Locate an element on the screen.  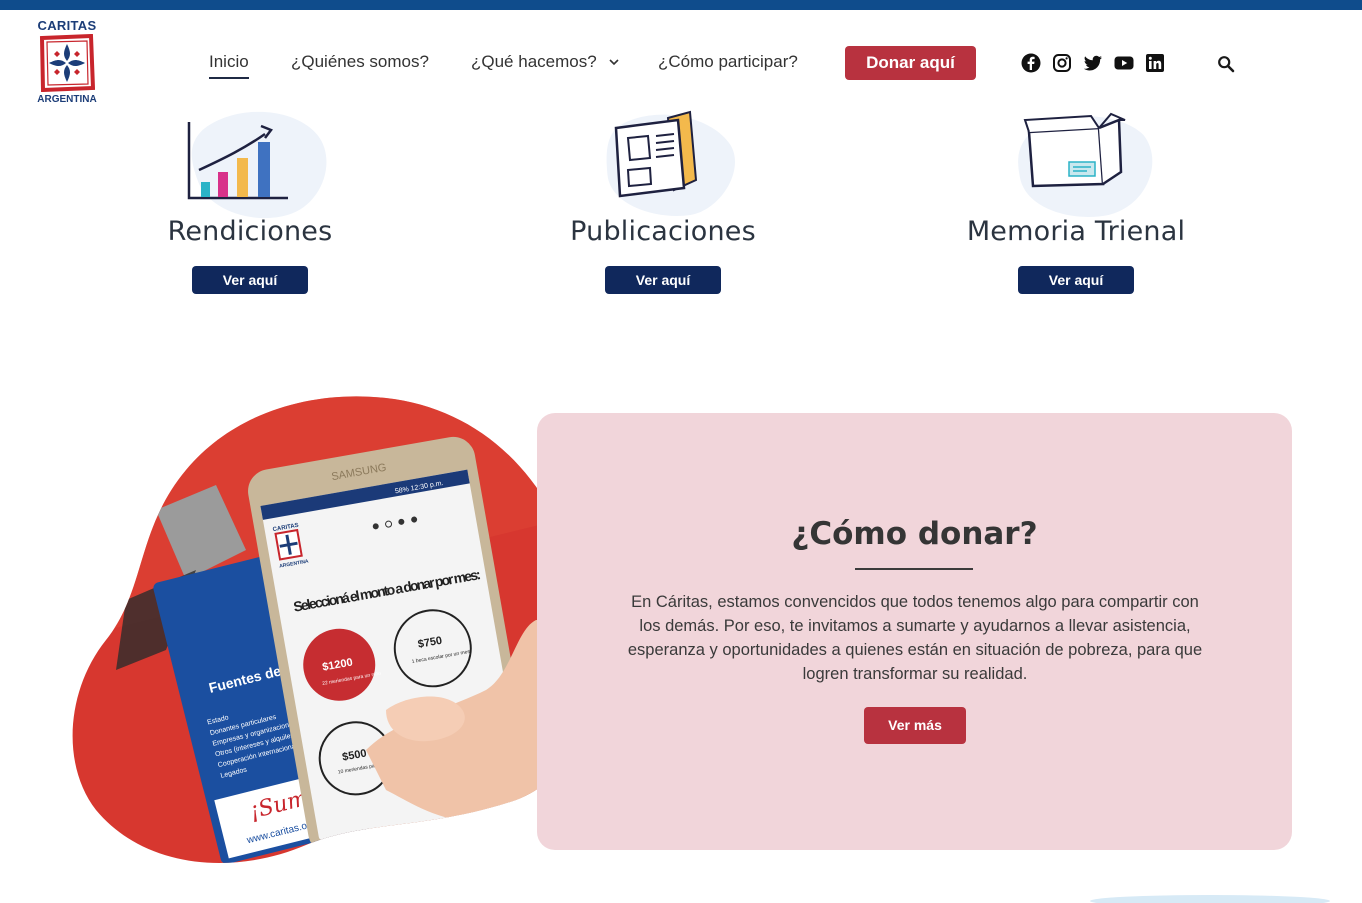
search-icon is located at coordinates (1226, 64).